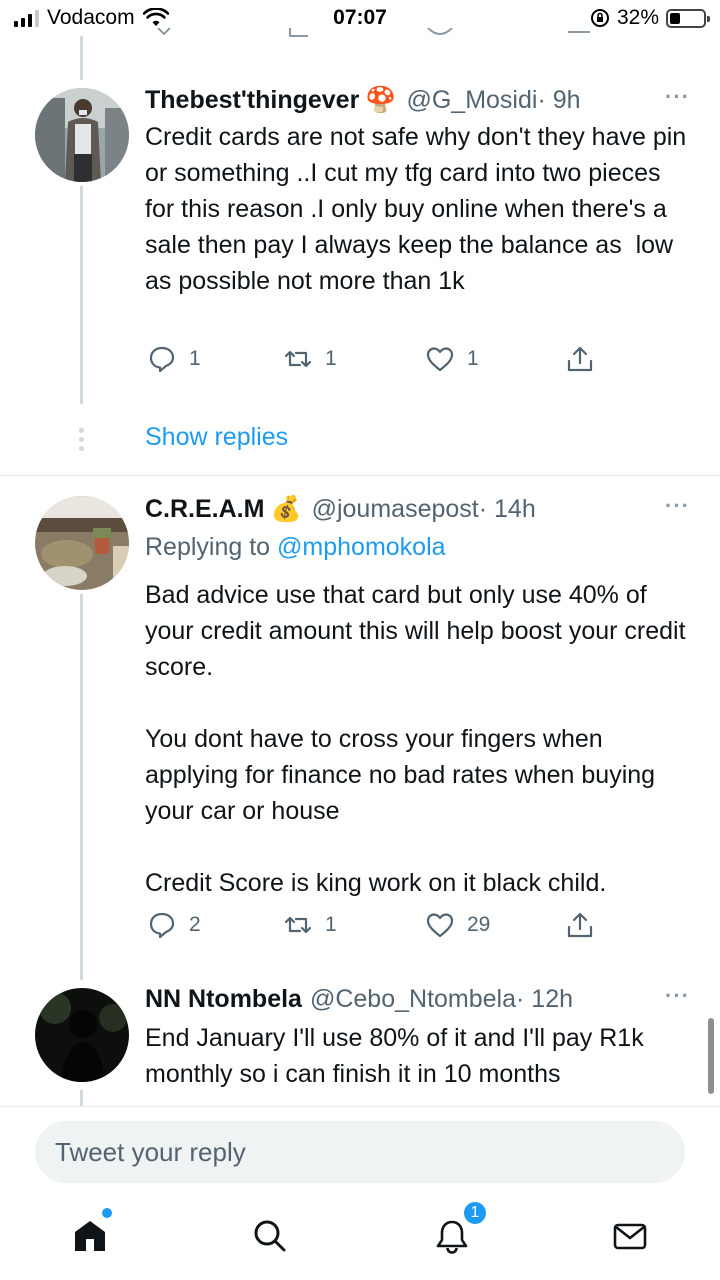 This screenshot has height=1280, width=720. I want to click on tweet-header: C.R.E.A.M 💰 @joumasepost · 14h ···, so click(417, 509).